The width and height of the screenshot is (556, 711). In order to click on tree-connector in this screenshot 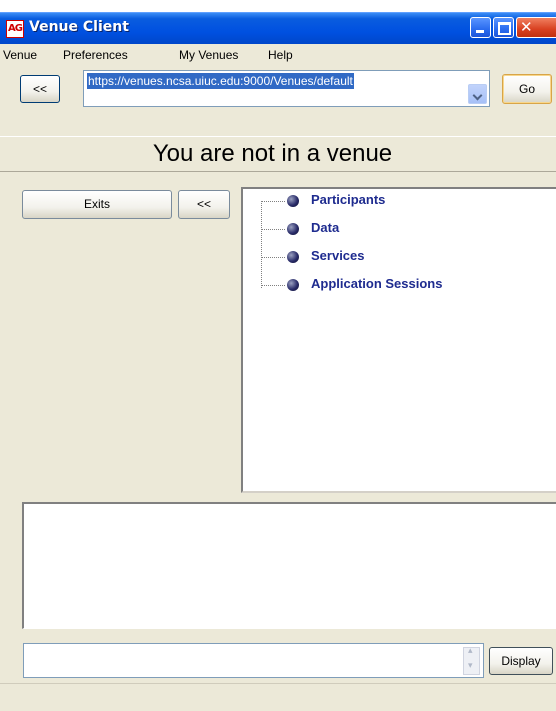, I will do `click(261, 244)`.